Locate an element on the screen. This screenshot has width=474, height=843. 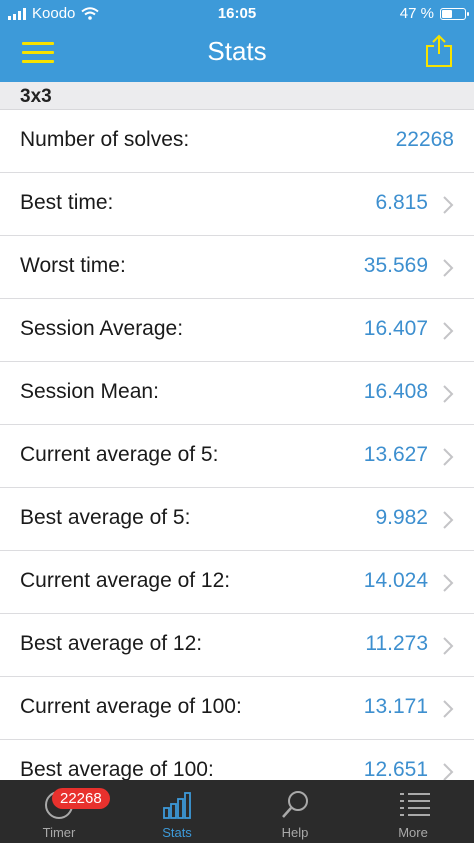
stat-row-best-ao5: Best average of 5: 9.982 is located at coordinates (237, 519).